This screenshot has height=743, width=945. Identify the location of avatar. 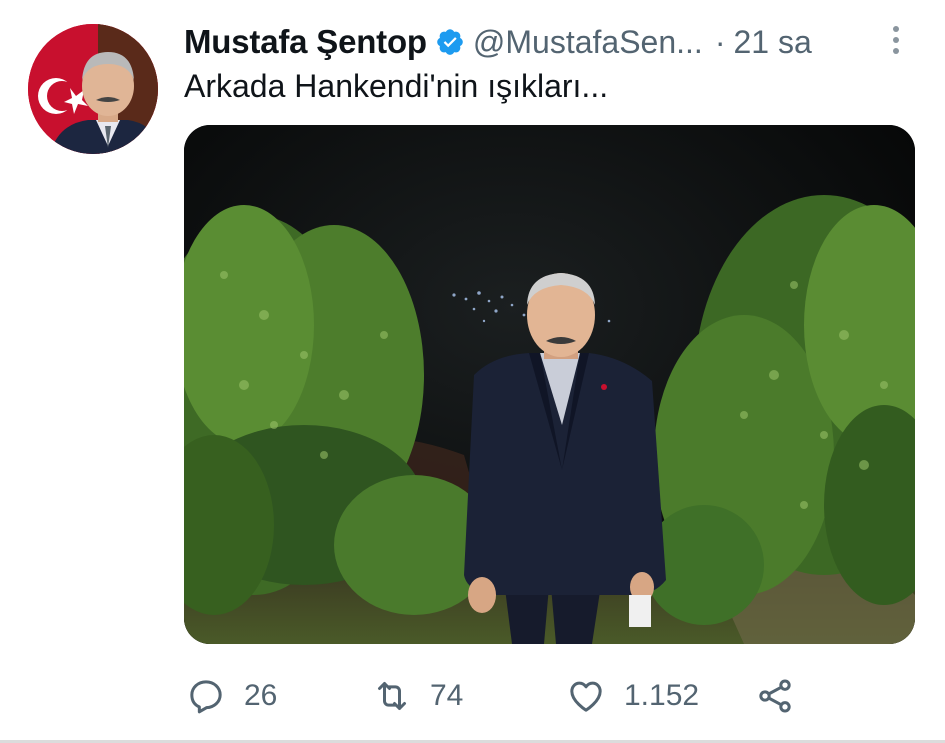
(93, 89).